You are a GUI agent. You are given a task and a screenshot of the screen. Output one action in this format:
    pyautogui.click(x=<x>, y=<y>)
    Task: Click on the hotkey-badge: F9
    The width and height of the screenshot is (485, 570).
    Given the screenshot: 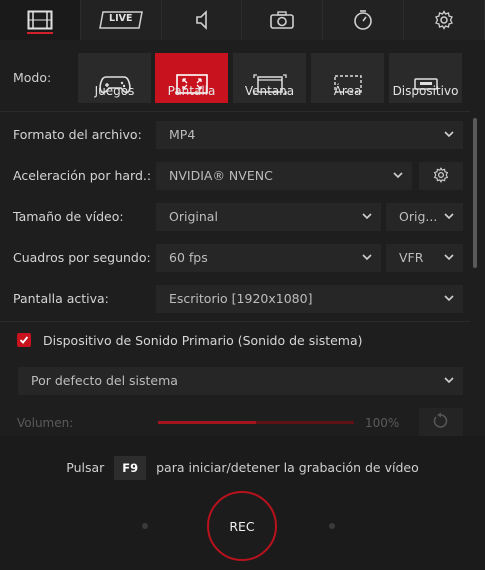 What is the action you would take?
    pyautogui.click(x=130, y=468)
    